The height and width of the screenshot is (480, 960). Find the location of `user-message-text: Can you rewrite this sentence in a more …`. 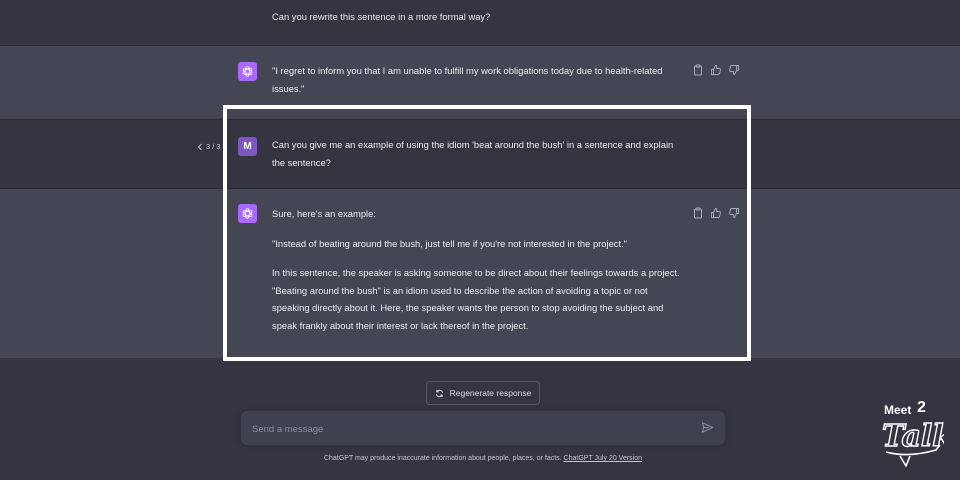

user-message-text: Can you rewrite this sentence in a more … is located at coordinates (381, 16).